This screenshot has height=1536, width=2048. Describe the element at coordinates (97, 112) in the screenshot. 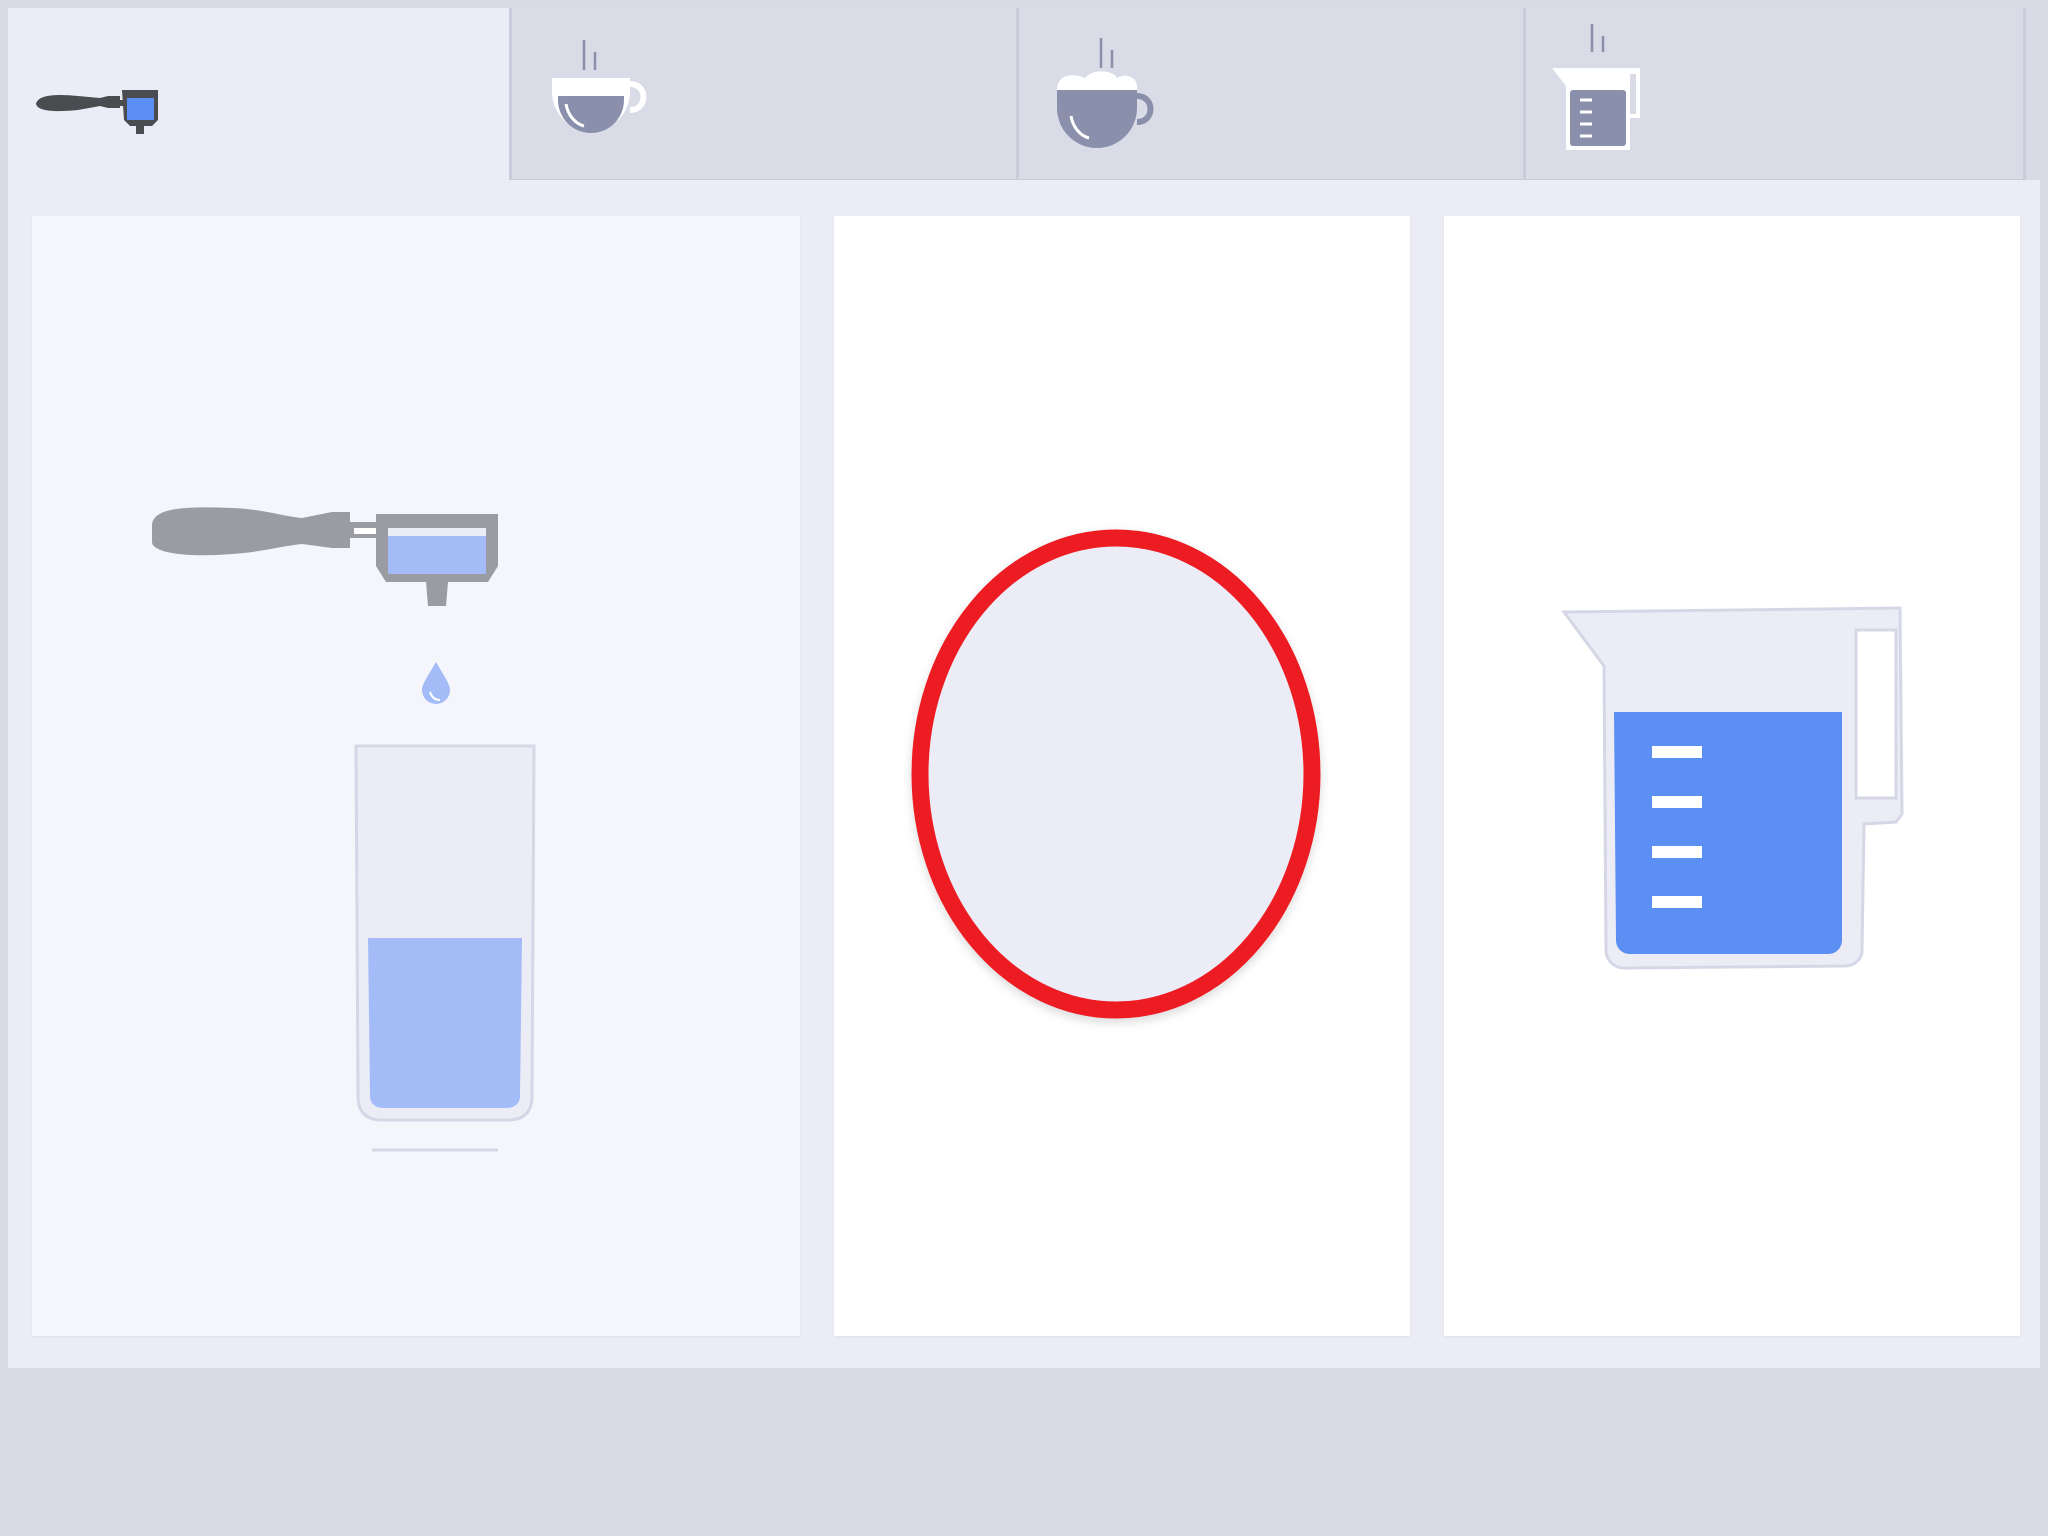

I see `portafilter-icon` at that location.